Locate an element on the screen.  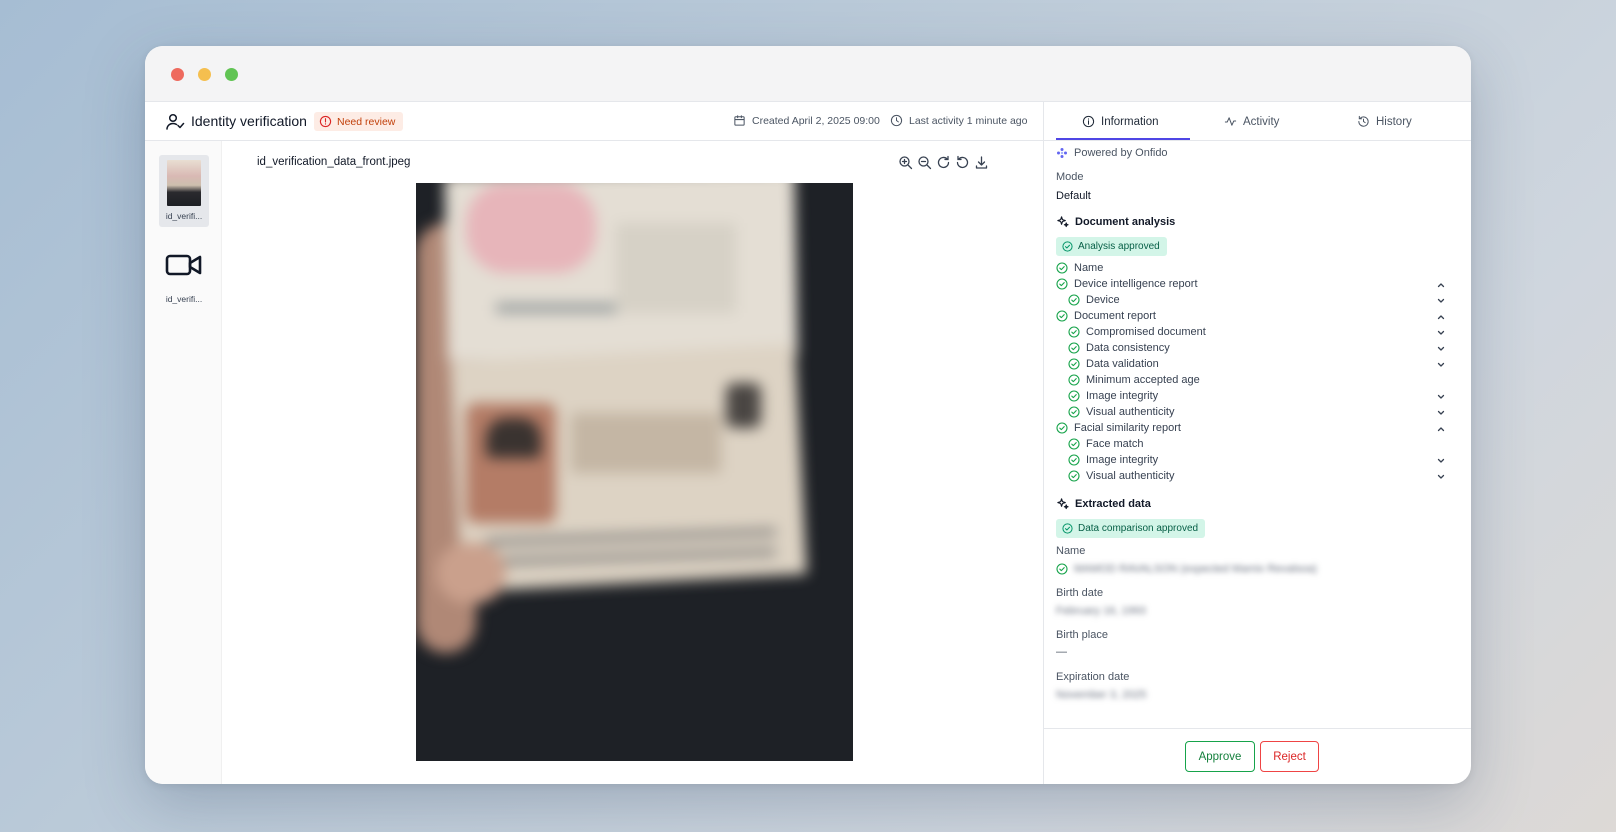
created-date: Created April 2, 2025 09:00 is located at coordinates (806, 120).